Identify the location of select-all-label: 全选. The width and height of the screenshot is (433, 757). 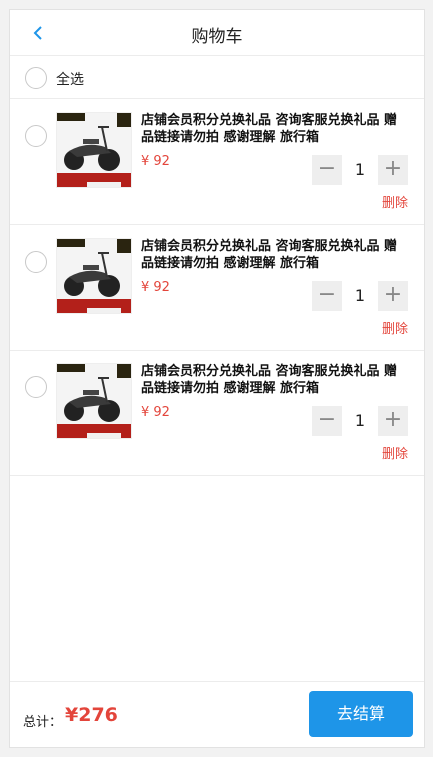
(70, 80).